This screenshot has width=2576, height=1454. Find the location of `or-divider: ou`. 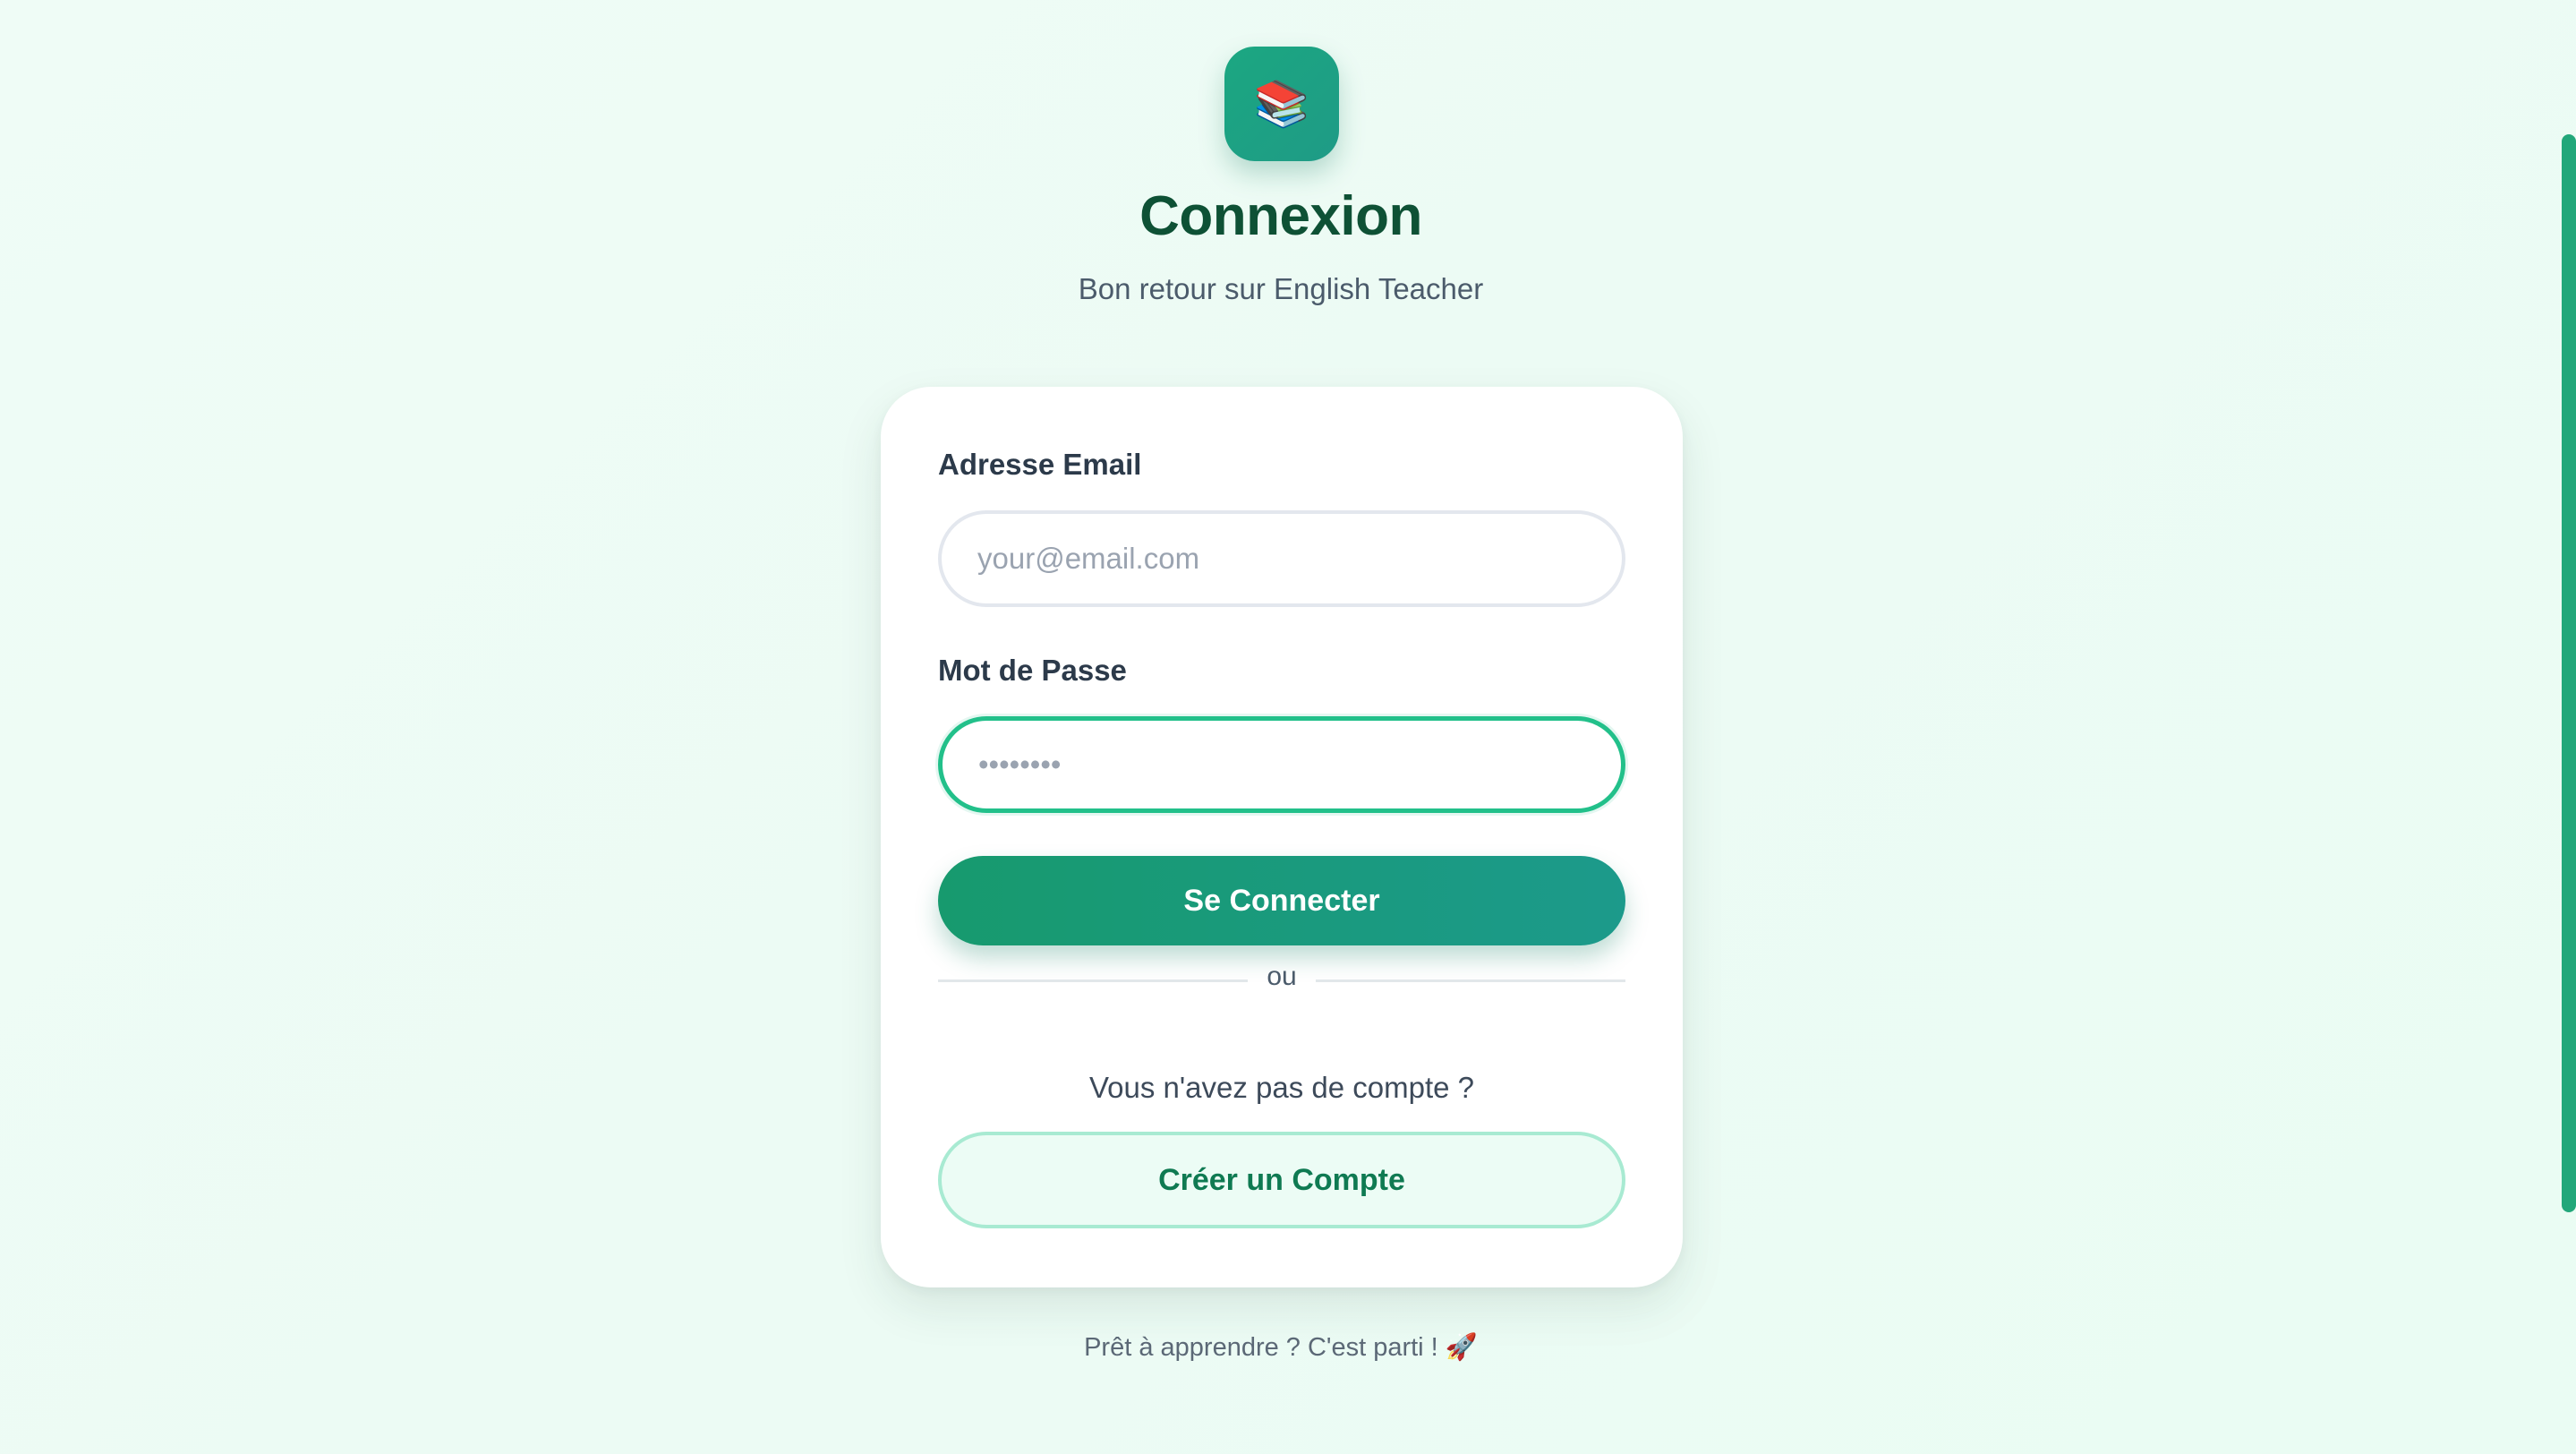

or-divider: ou is located at coordinates (1281, 979).